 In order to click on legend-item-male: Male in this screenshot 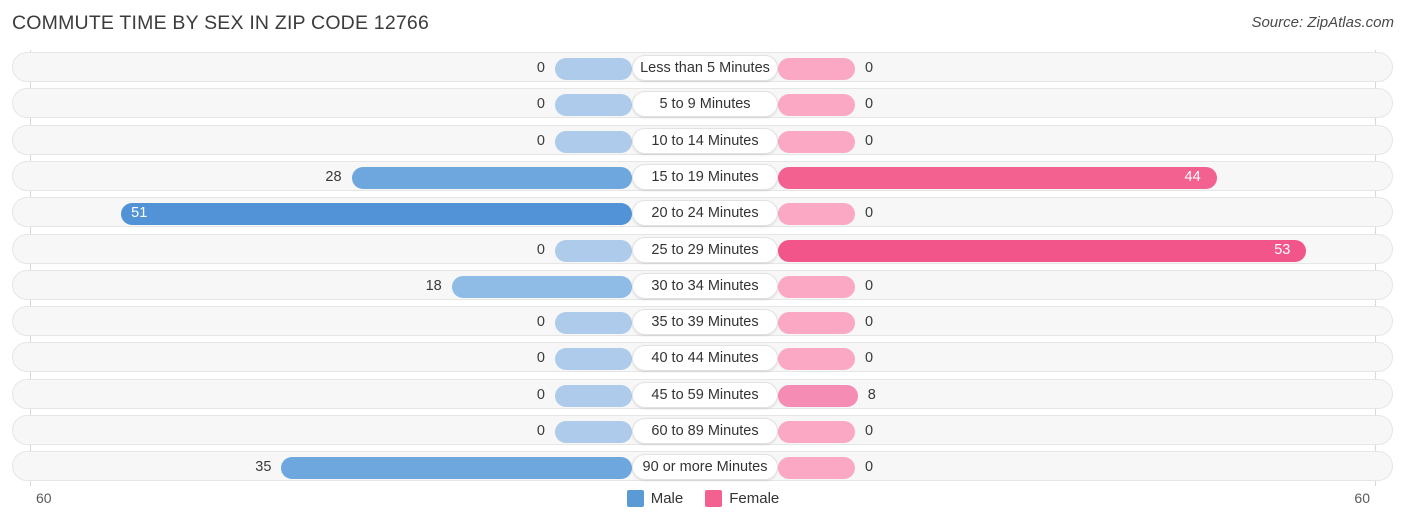, I will do `click(655, 498)`.